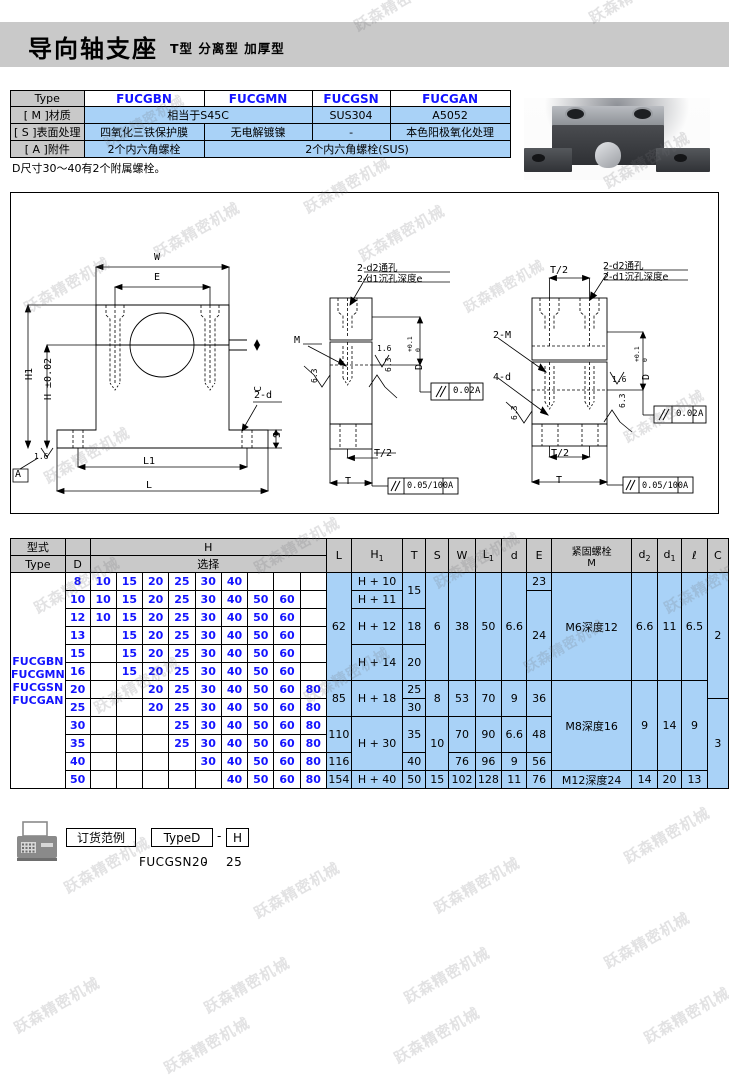 The width and height of the screenshot is (729, 1081). Describe the element at coordinates (205, 862) in the screenshot. I see `order-code-dash: -` at that location.